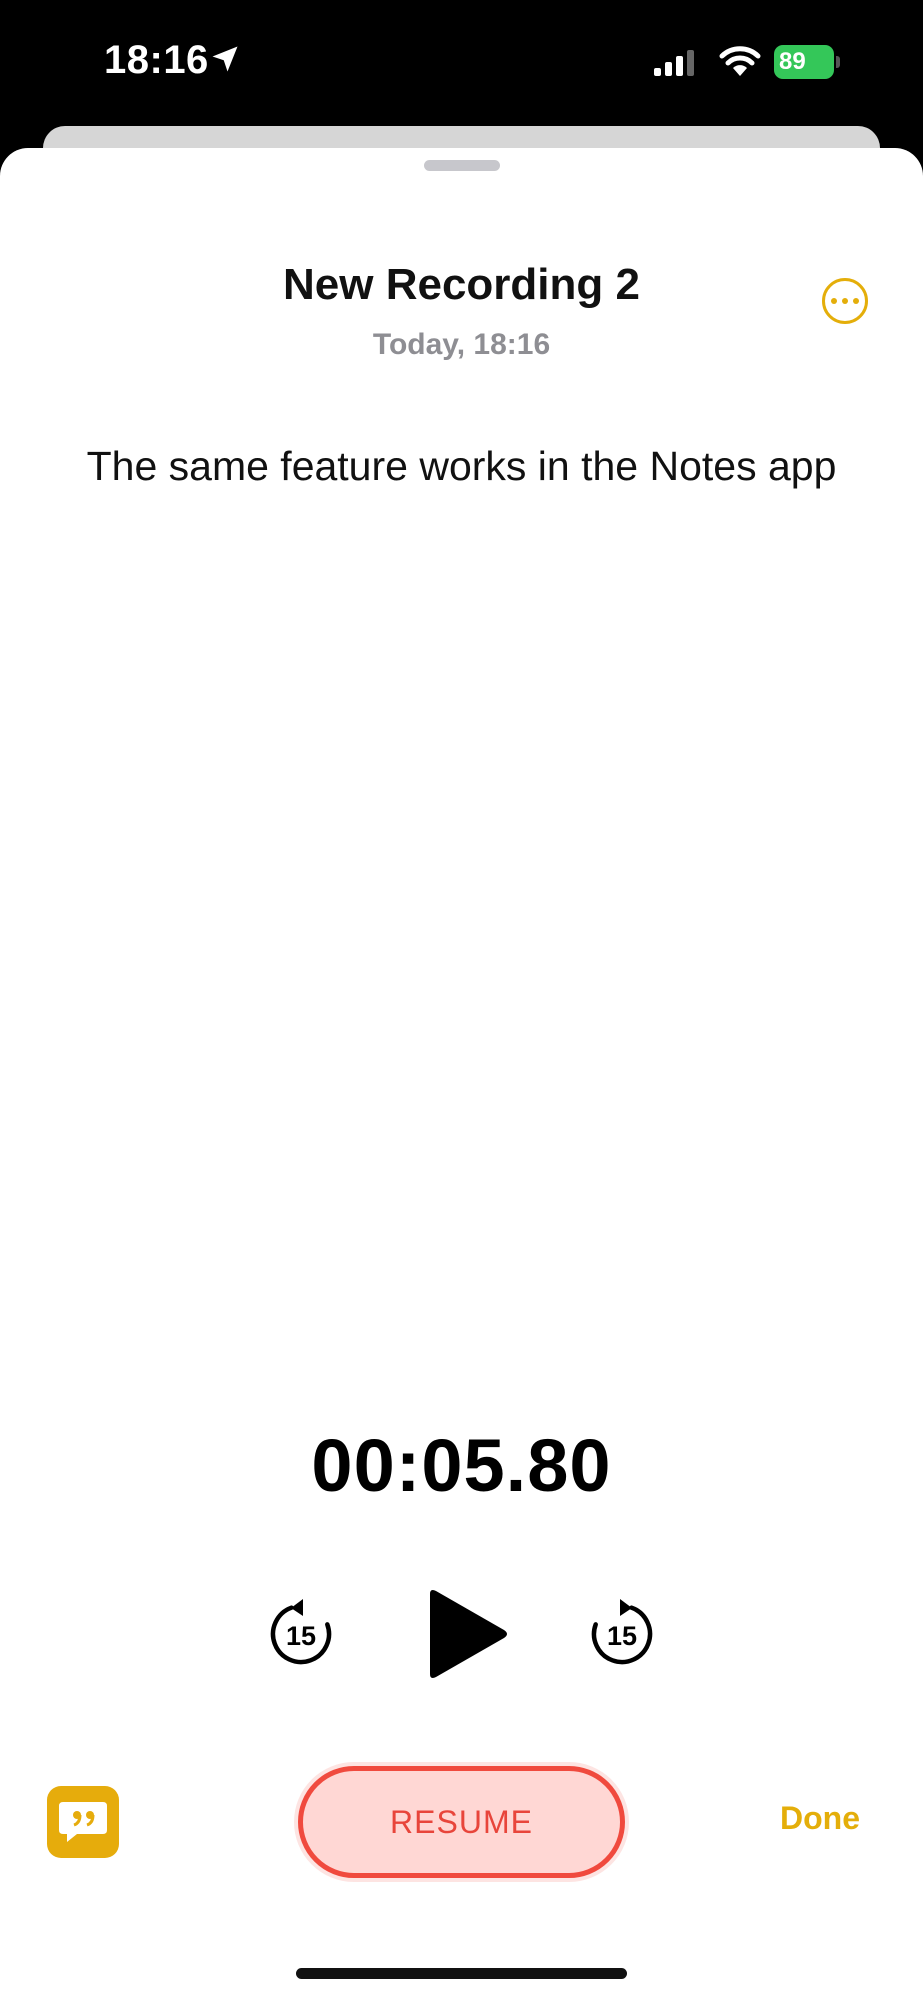  I want to click on cellular-signal-icon, so click(674, 63).